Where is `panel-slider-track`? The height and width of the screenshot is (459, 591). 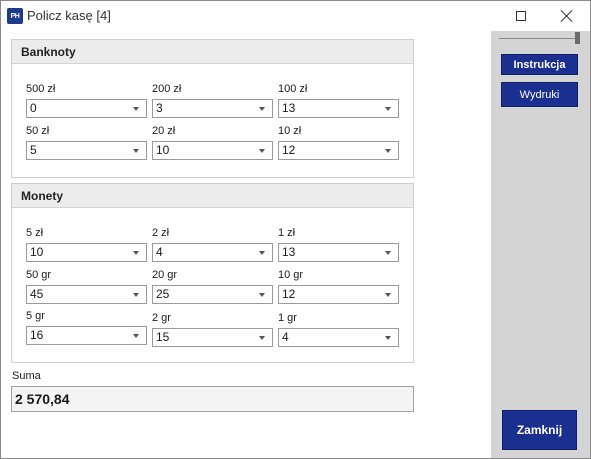
panel-slider-track is located at coordinates (539, 38).